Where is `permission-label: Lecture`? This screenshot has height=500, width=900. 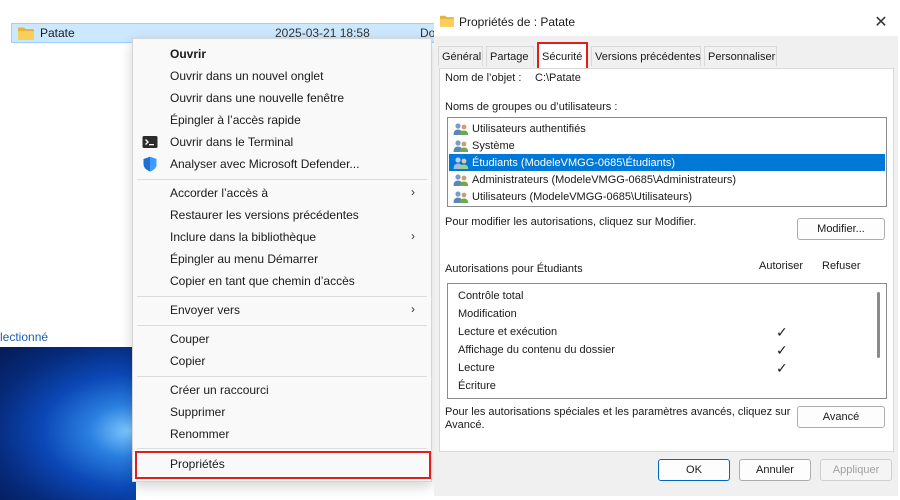 permission-label: Lecture is located at coordinates (476, 368).